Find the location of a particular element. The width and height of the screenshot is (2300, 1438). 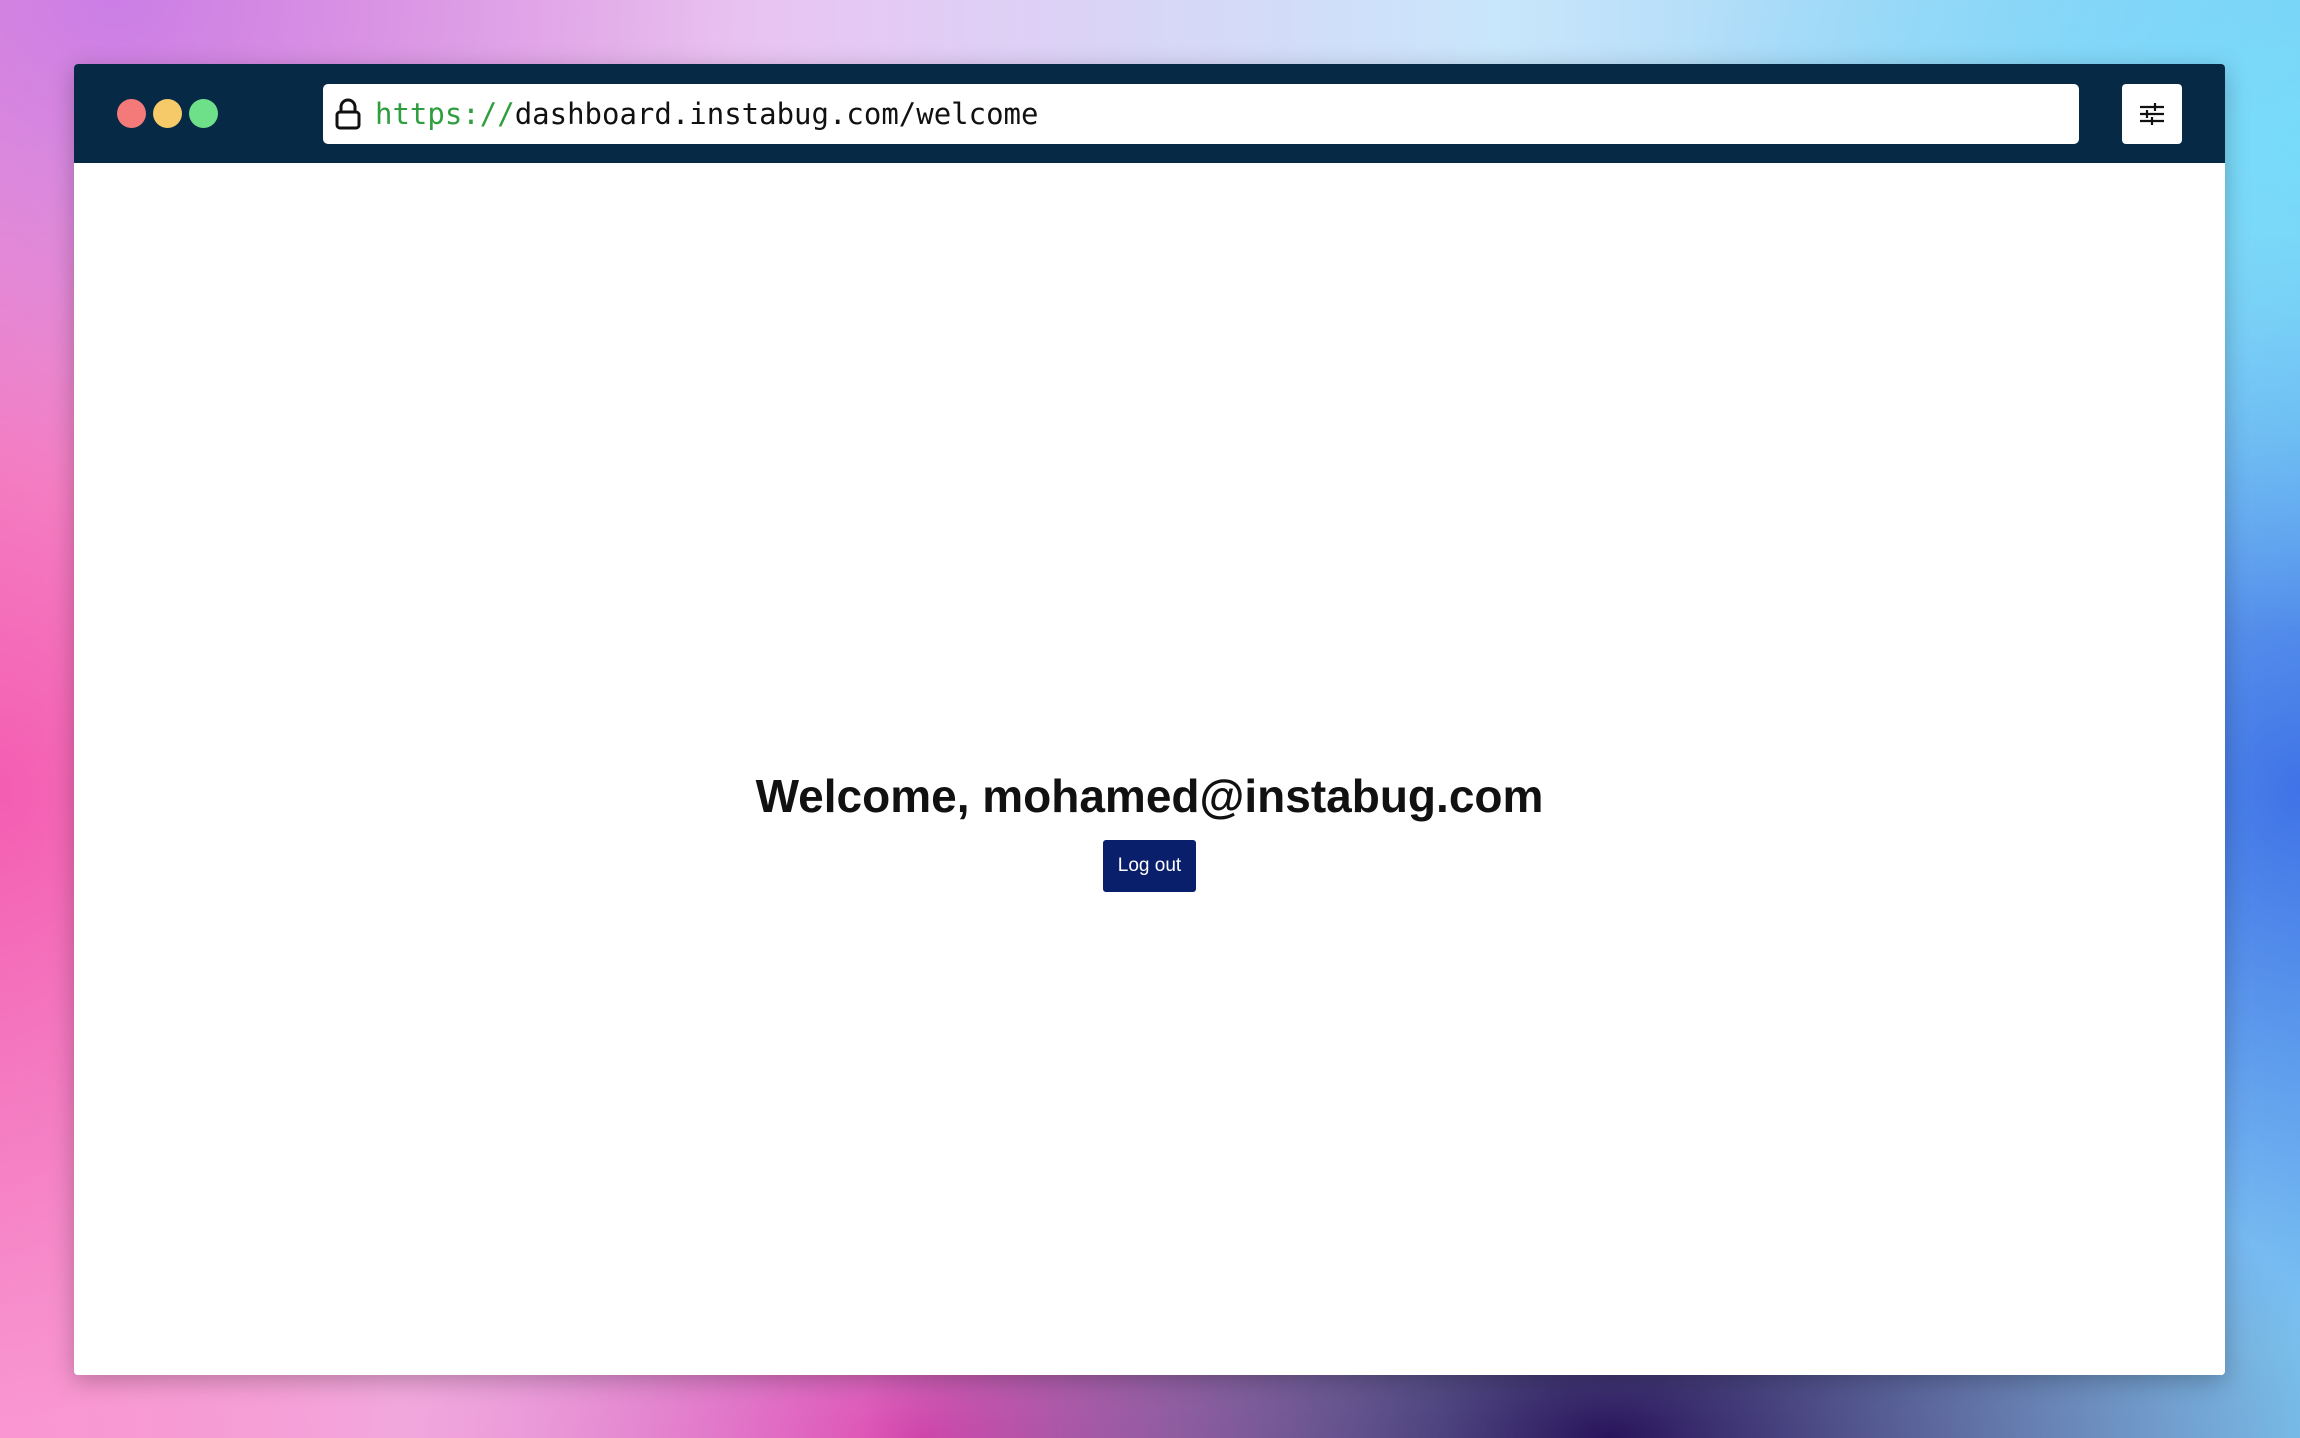

window-controls is located at coordinates (167, 113).